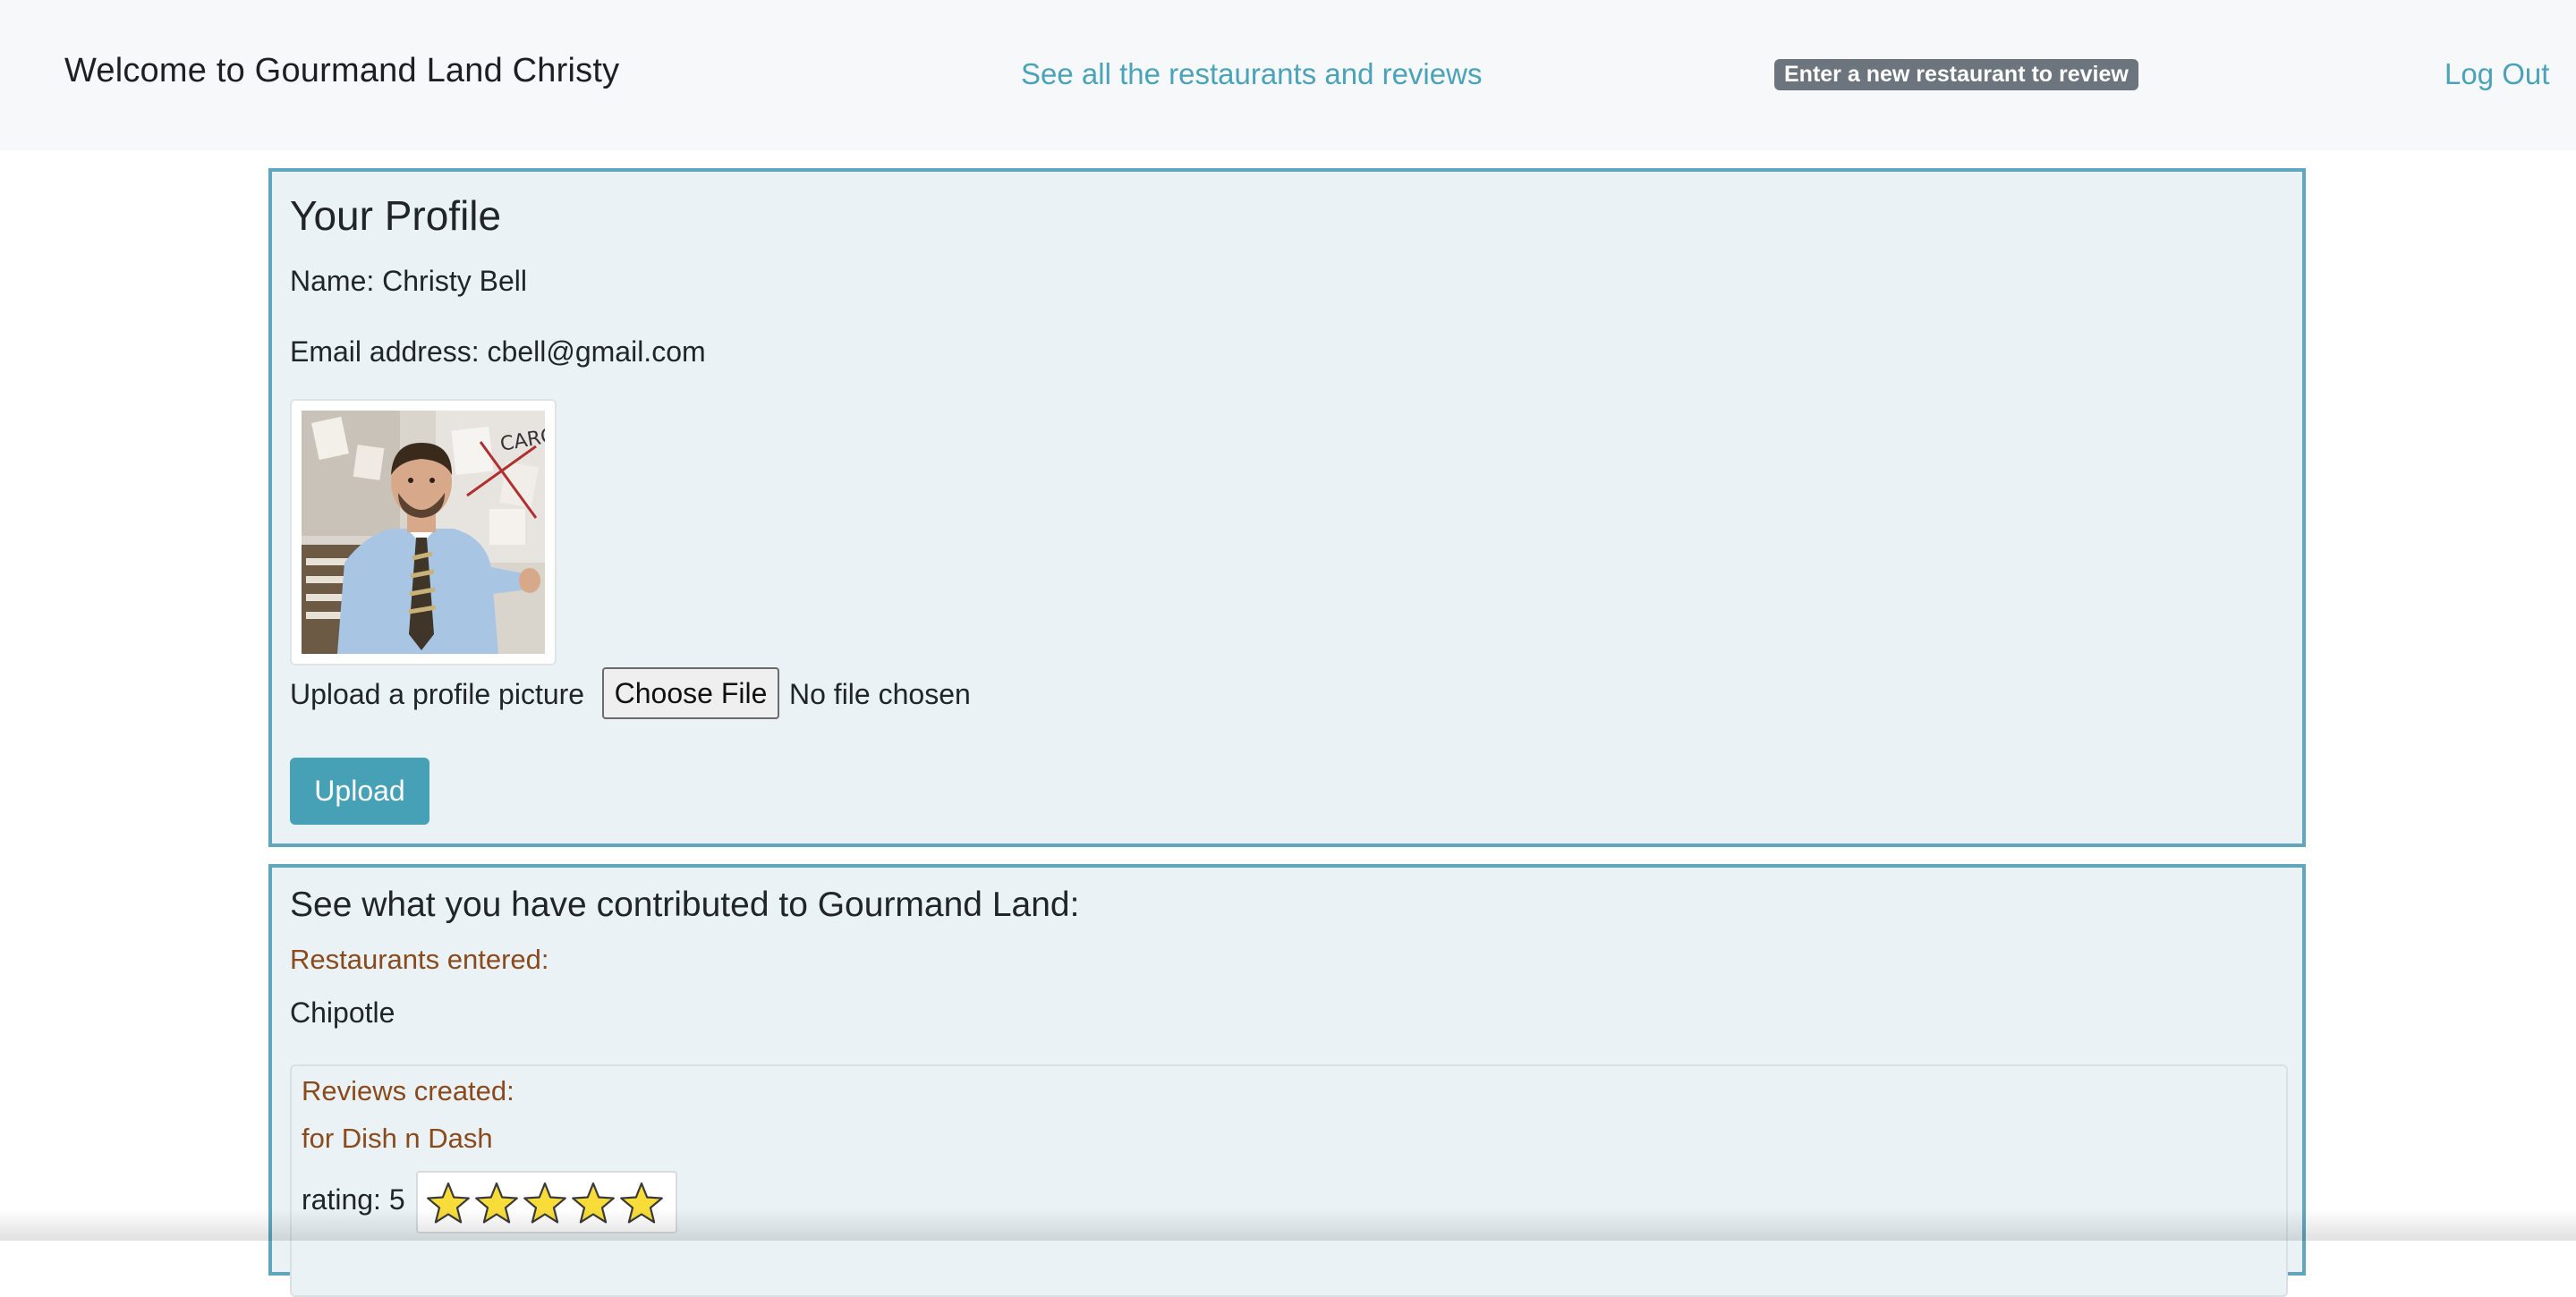 The image size is (2576, 1297). Describe the element at coordinates (1956, 74) in the screenshot. I see `new-restaurant-badge-link: Enter a new restaurant to review` at that location.